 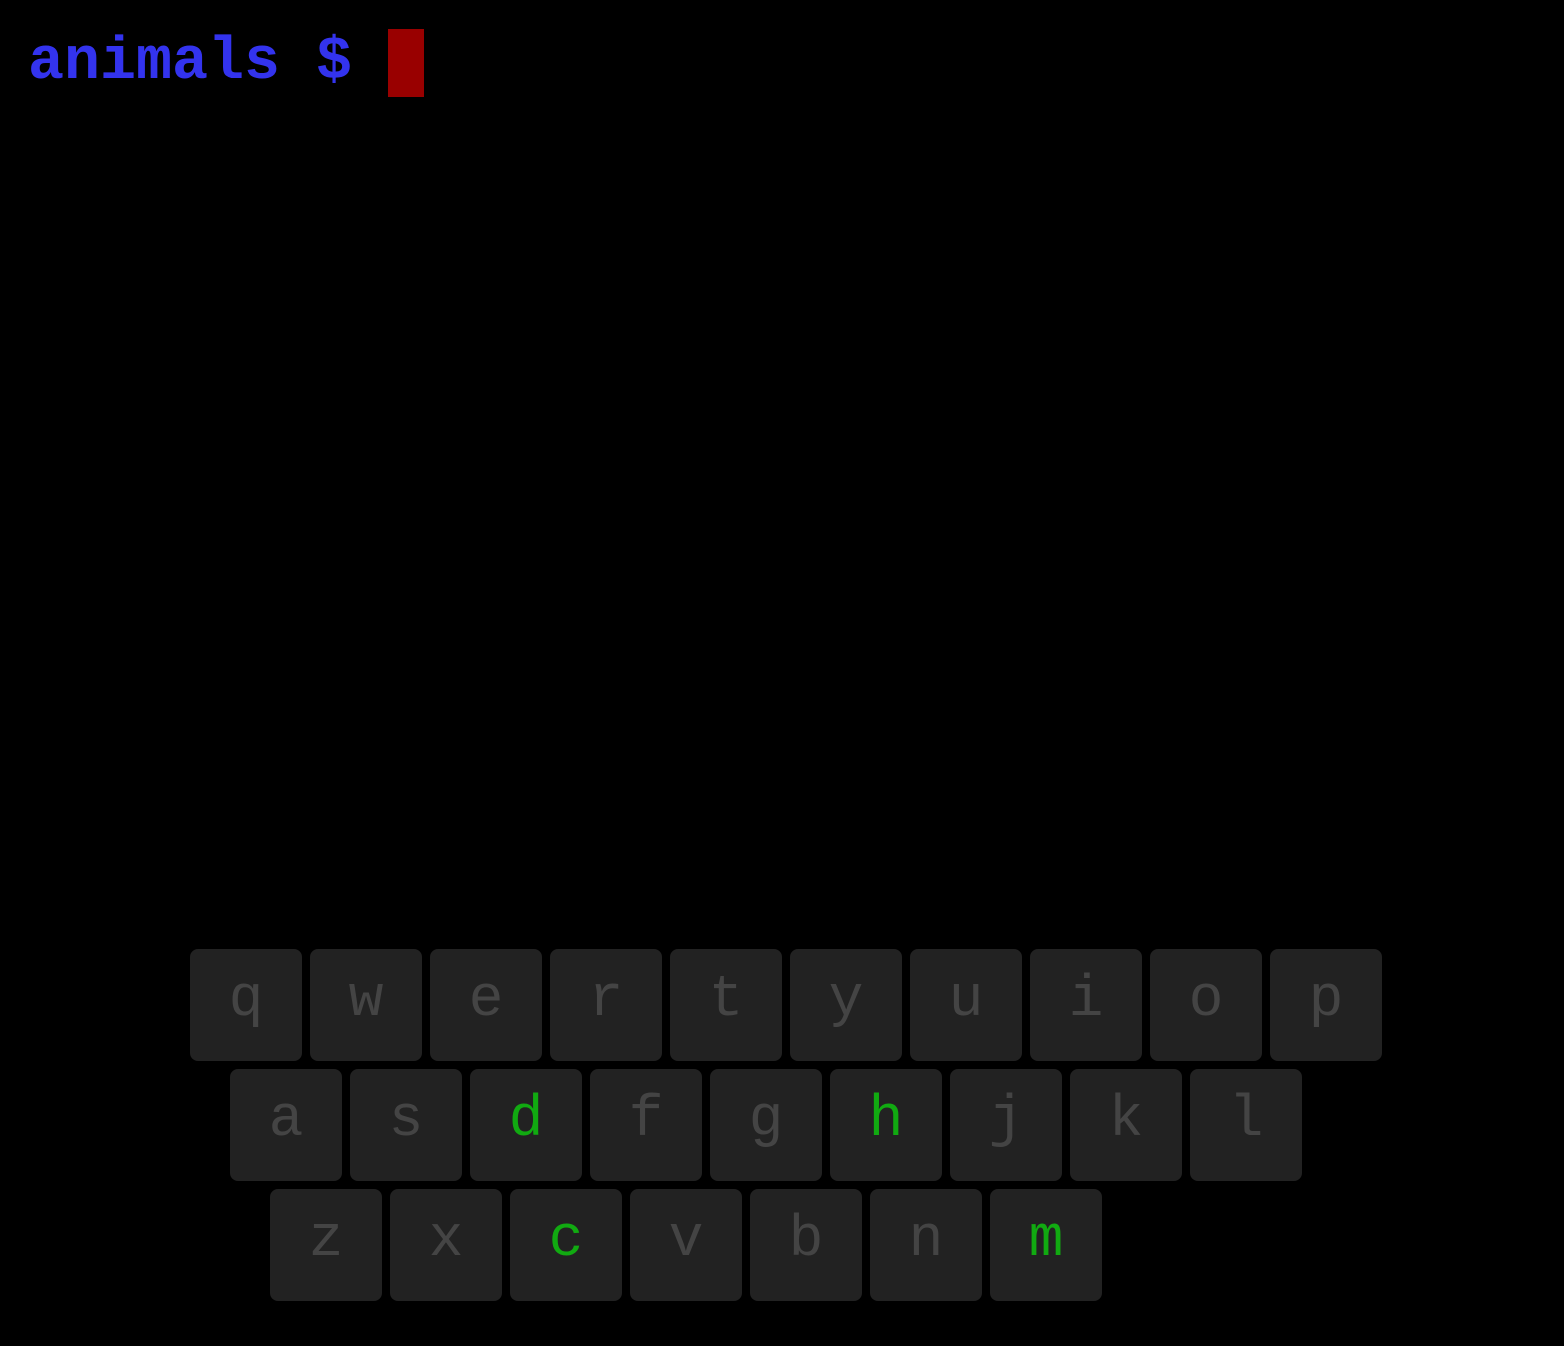 What do you see at coordinates (486, 1005) in the screenshot?
I see `key-e: e` at bounding box center [486, 1005].